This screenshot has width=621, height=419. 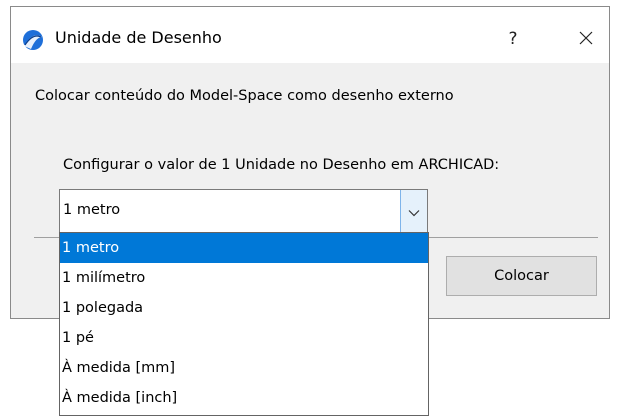 I want to click on dropdown-option-polegada: 1 polegada, so click(x=244, y=308).